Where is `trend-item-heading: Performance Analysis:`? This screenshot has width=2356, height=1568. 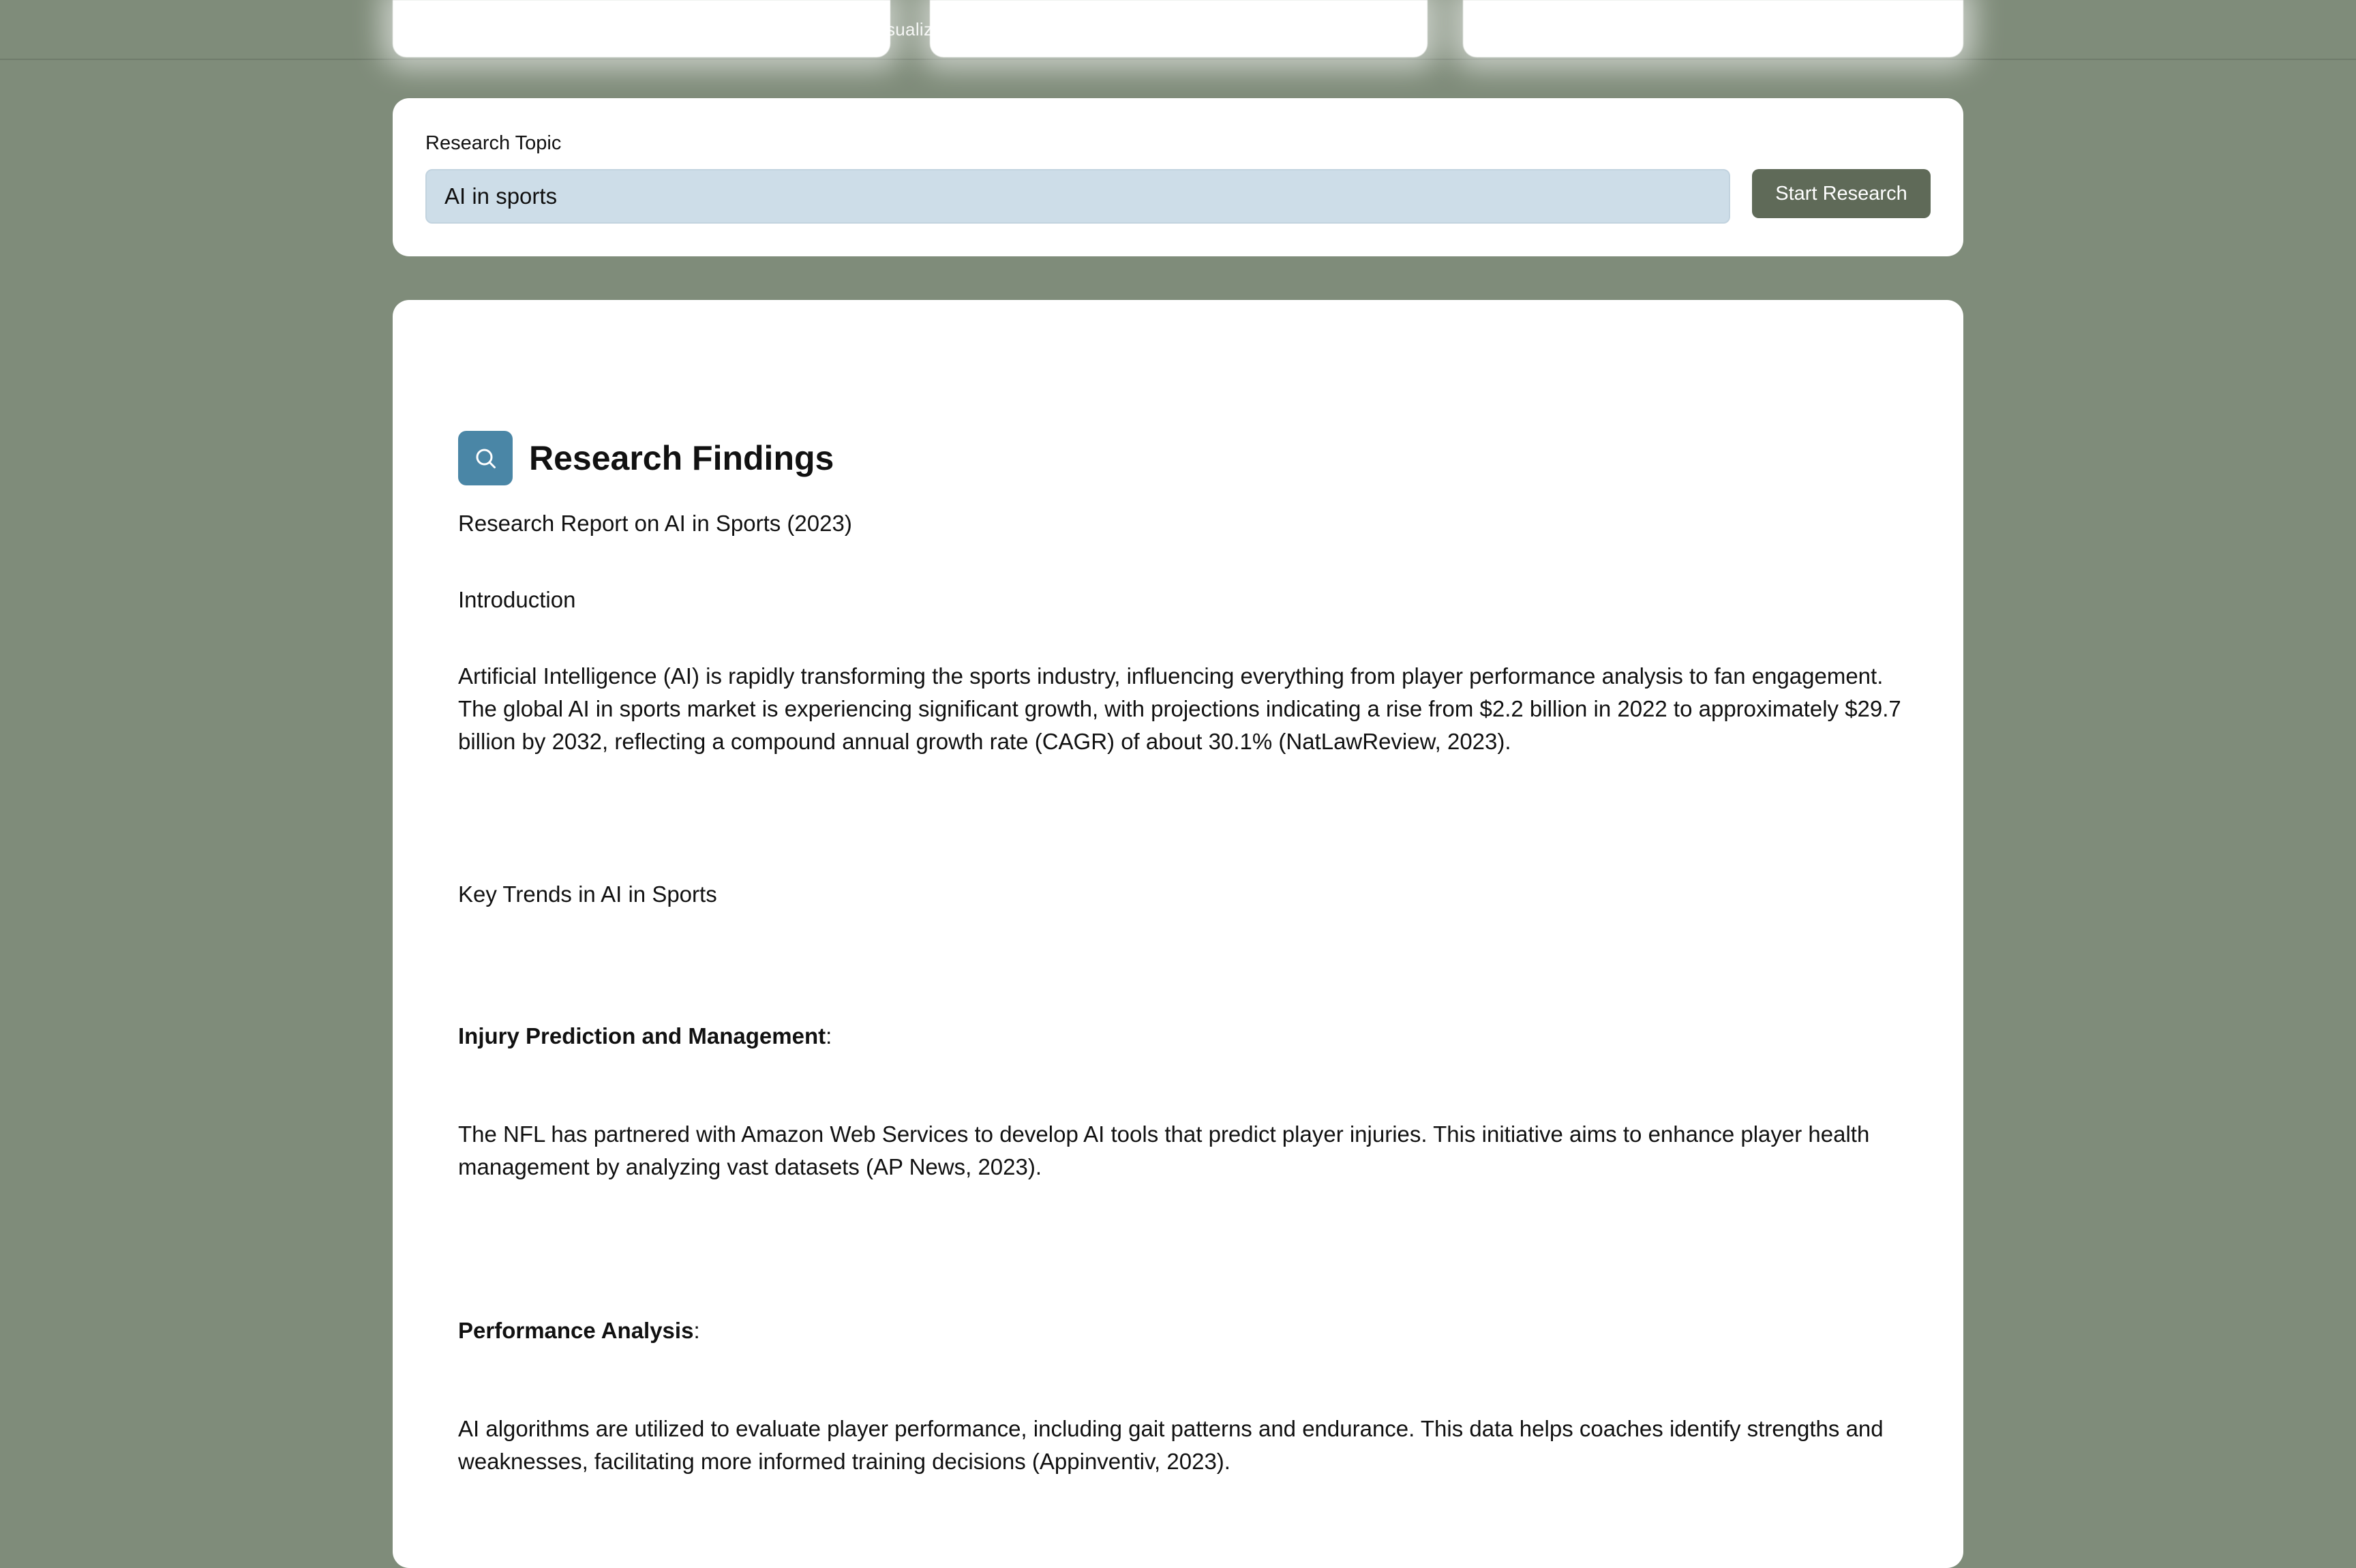 trend-item-heading: Performance Analysis: is located at coordinates (579, 1330).